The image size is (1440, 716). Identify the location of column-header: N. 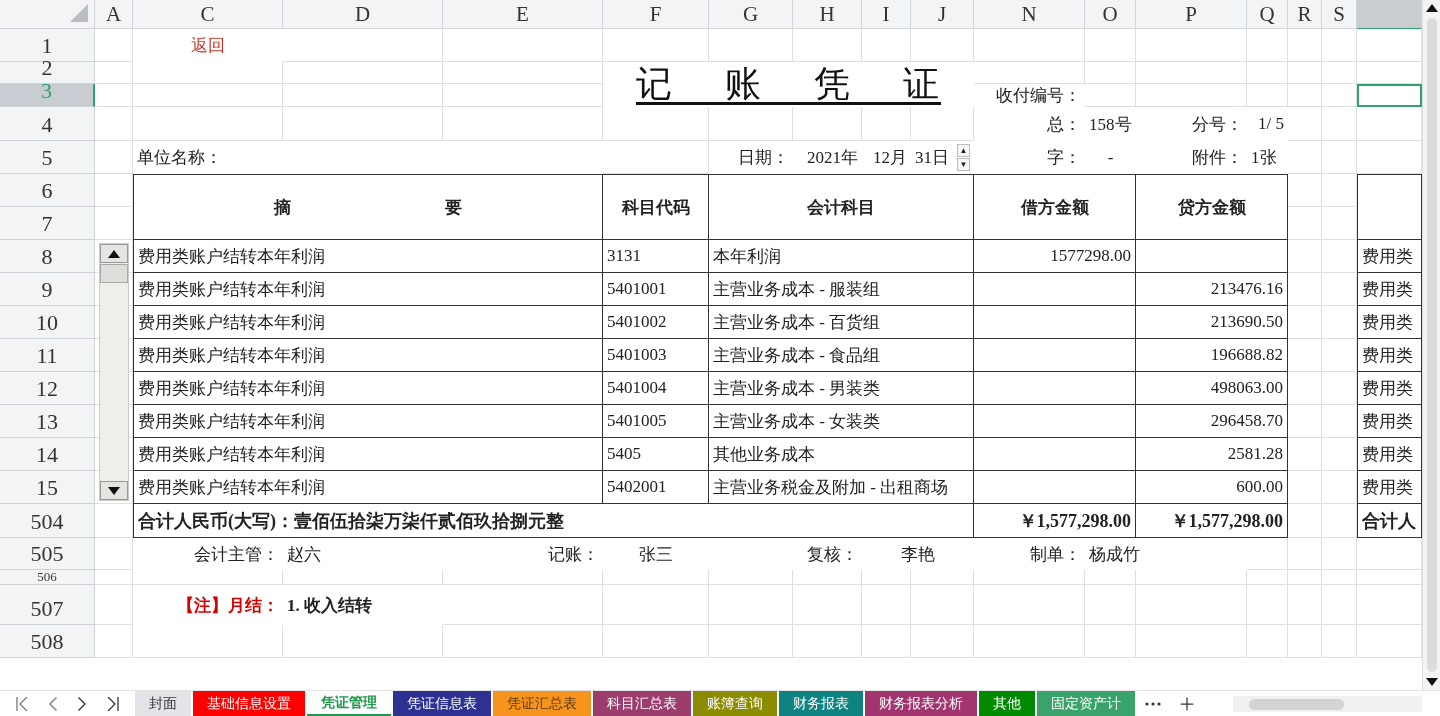
(1029, 14).